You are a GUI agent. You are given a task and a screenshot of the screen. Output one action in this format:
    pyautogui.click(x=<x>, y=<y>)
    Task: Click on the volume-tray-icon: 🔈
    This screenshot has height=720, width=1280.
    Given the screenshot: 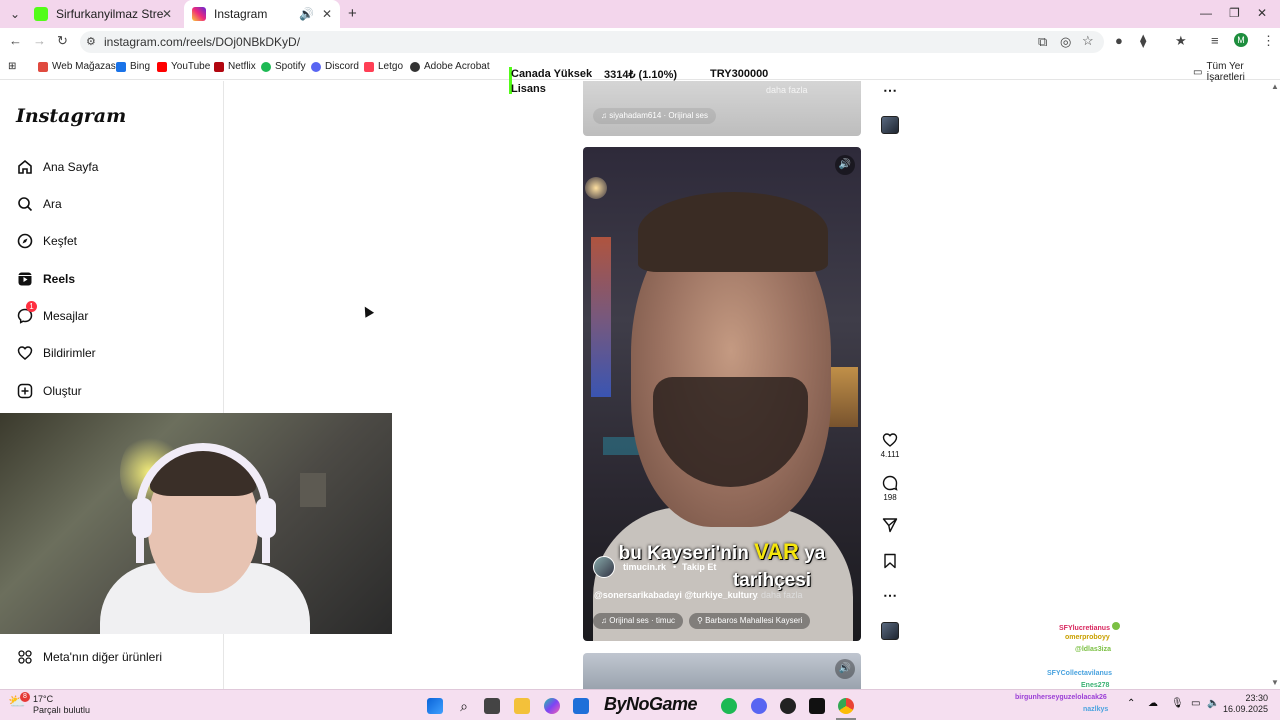 What is the action you would take?
    pyautogui.click(x=1213, y=703)
    